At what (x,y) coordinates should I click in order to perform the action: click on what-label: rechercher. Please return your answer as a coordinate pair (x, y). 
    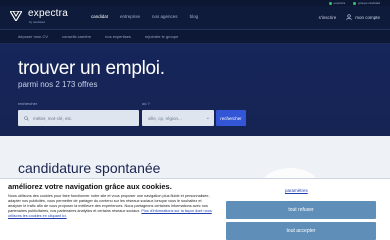
    Looking at the image, I should click on (28, 103).